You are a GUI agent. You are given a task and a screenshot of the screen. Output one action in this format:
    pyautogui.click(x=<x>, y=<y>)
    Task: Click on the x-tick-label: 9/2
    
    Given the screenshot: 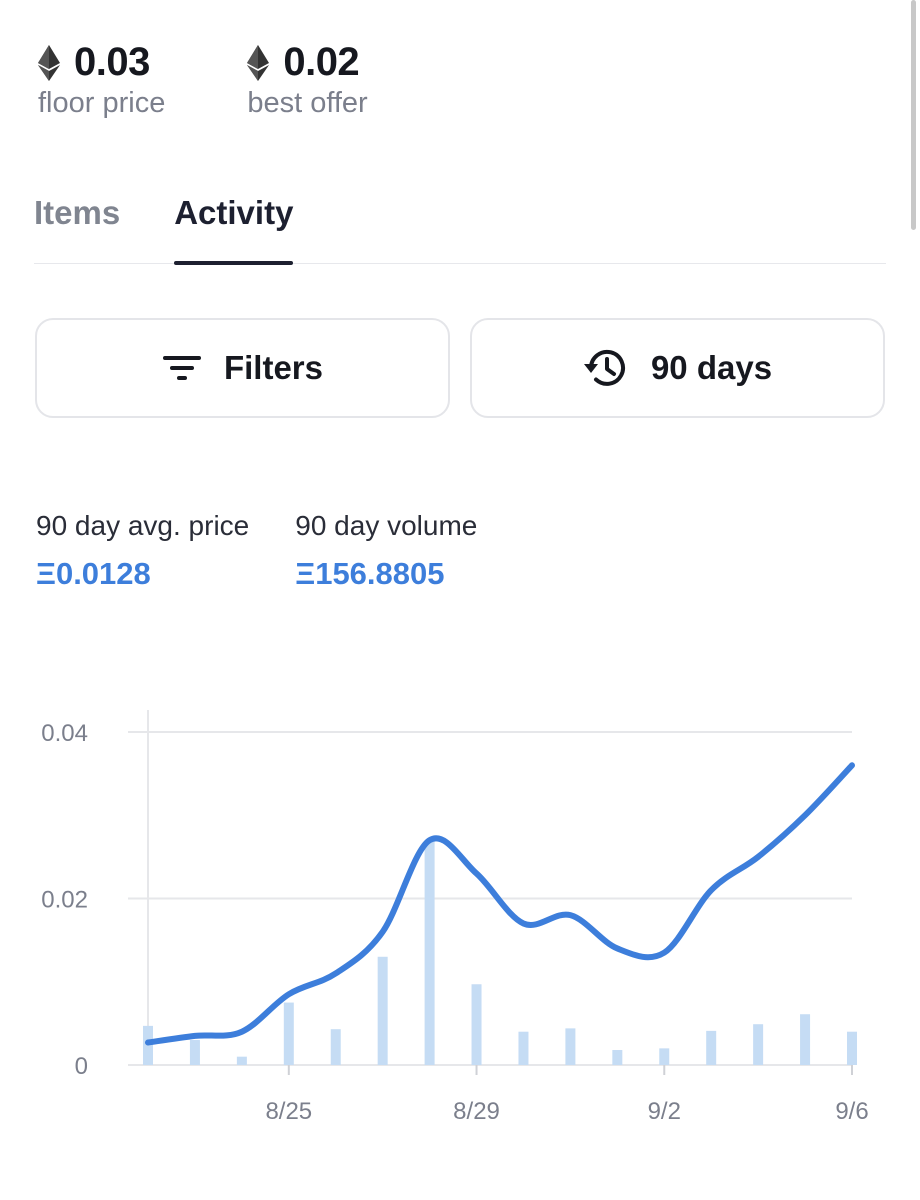 What is the action you would take?
    pyautogui.click(x=664, y=1111)
    